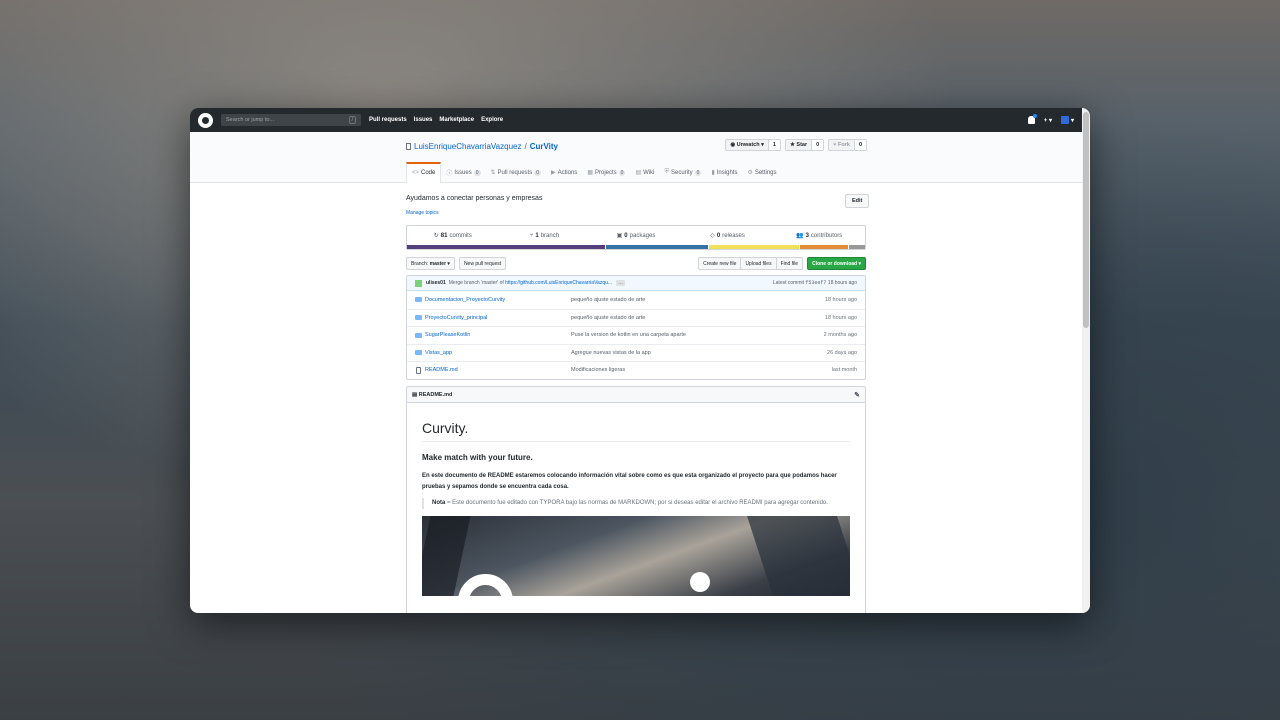  Describe the element at coordinates (291, 120) in the screenshot. I see `search-input: Search or jump to... /` at that location.